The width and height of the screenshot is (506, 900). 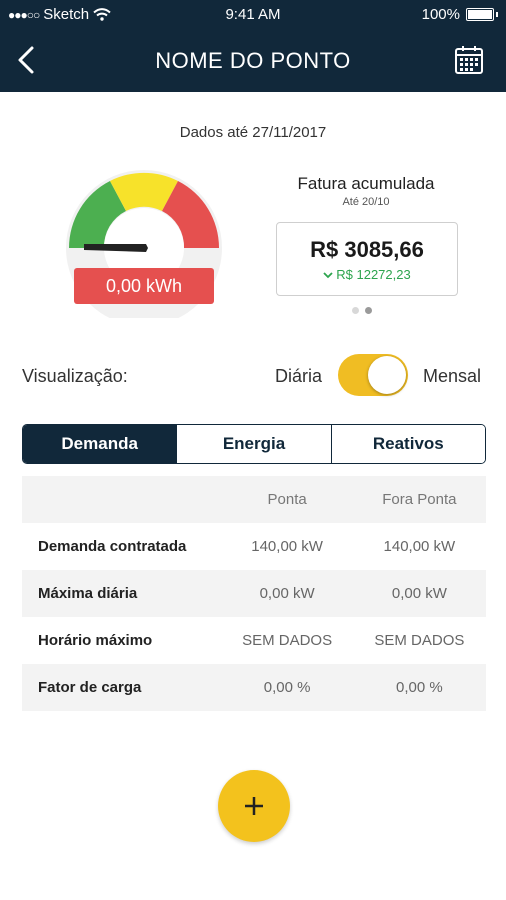 I want to click on gauge-value-badge: 0,00 kWh, so click(x=144, y=286).